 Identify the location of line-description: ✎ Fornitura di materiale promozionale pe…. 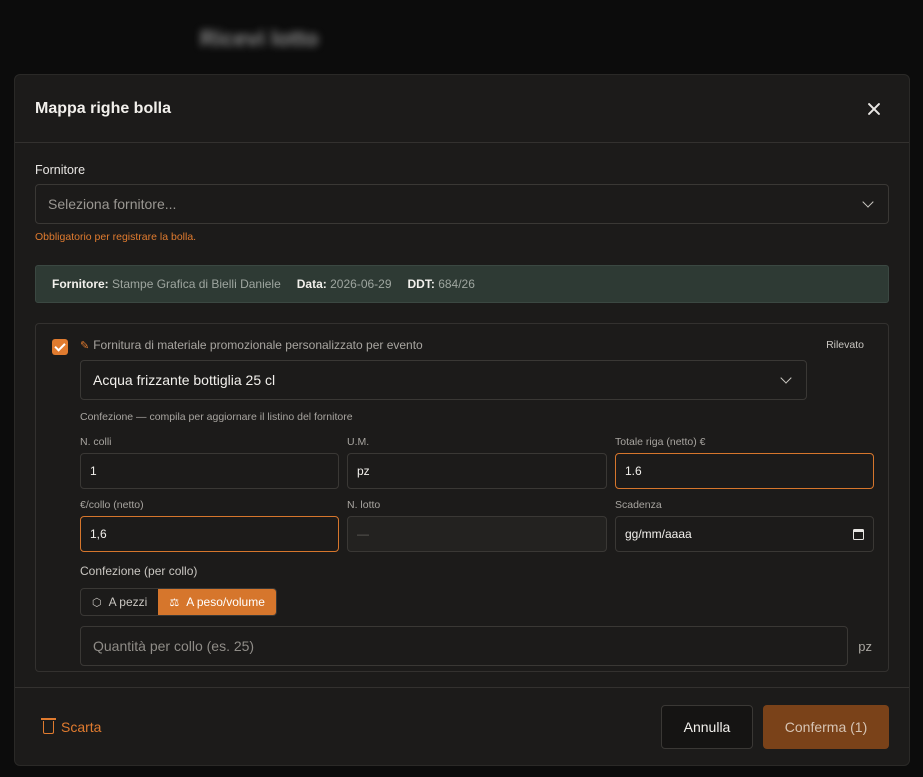
(476, 345).